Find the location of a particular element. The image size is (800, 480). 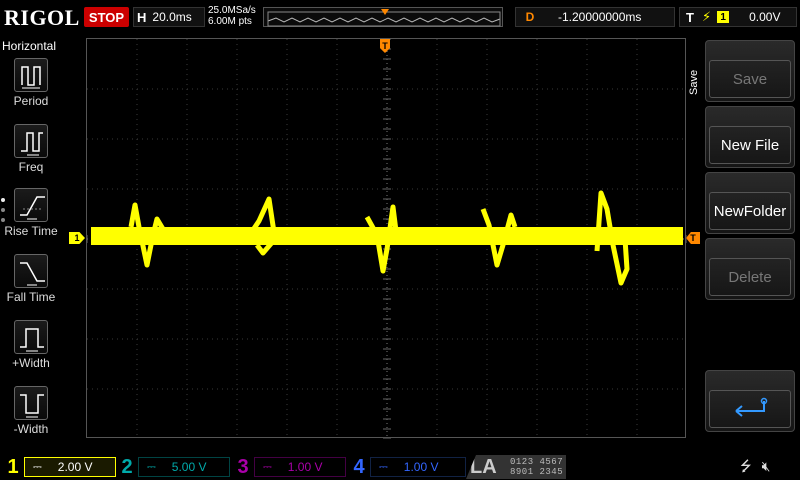

period-label: Period is located at coordinates (31, 101).